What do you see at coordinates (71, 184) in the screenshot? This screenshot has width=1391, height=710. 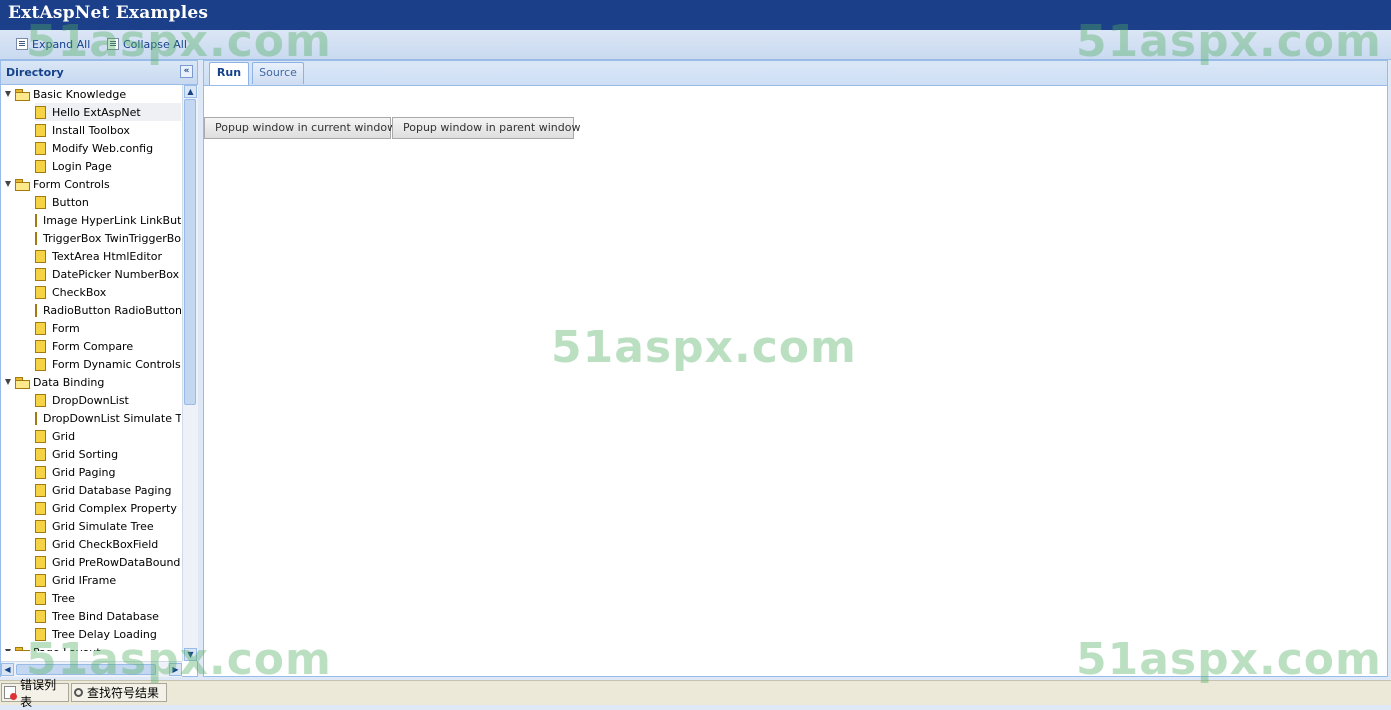 I see `tree-node-label: Form Controls` at bounding box center [71, 184].